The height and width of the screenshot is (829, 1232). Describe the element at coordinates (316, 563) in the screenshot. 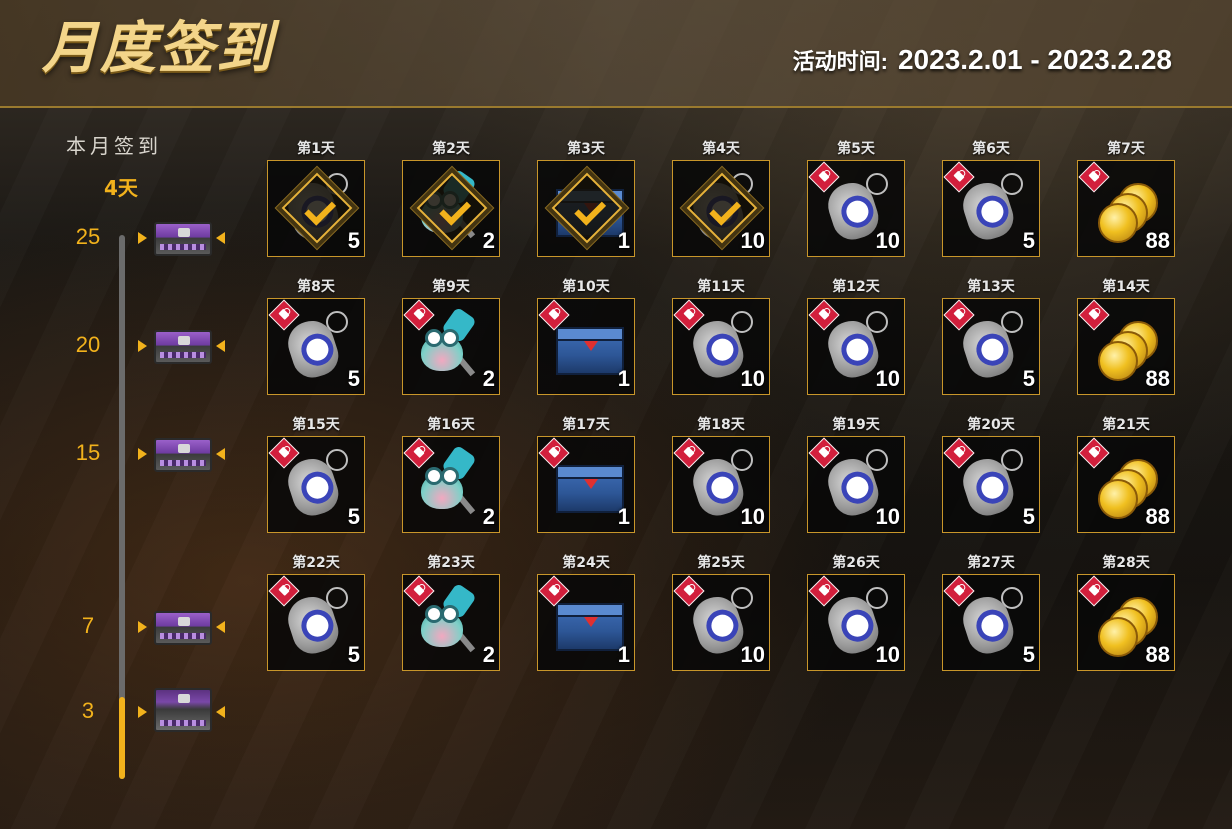

I see `day-label: 第22天` at that location.